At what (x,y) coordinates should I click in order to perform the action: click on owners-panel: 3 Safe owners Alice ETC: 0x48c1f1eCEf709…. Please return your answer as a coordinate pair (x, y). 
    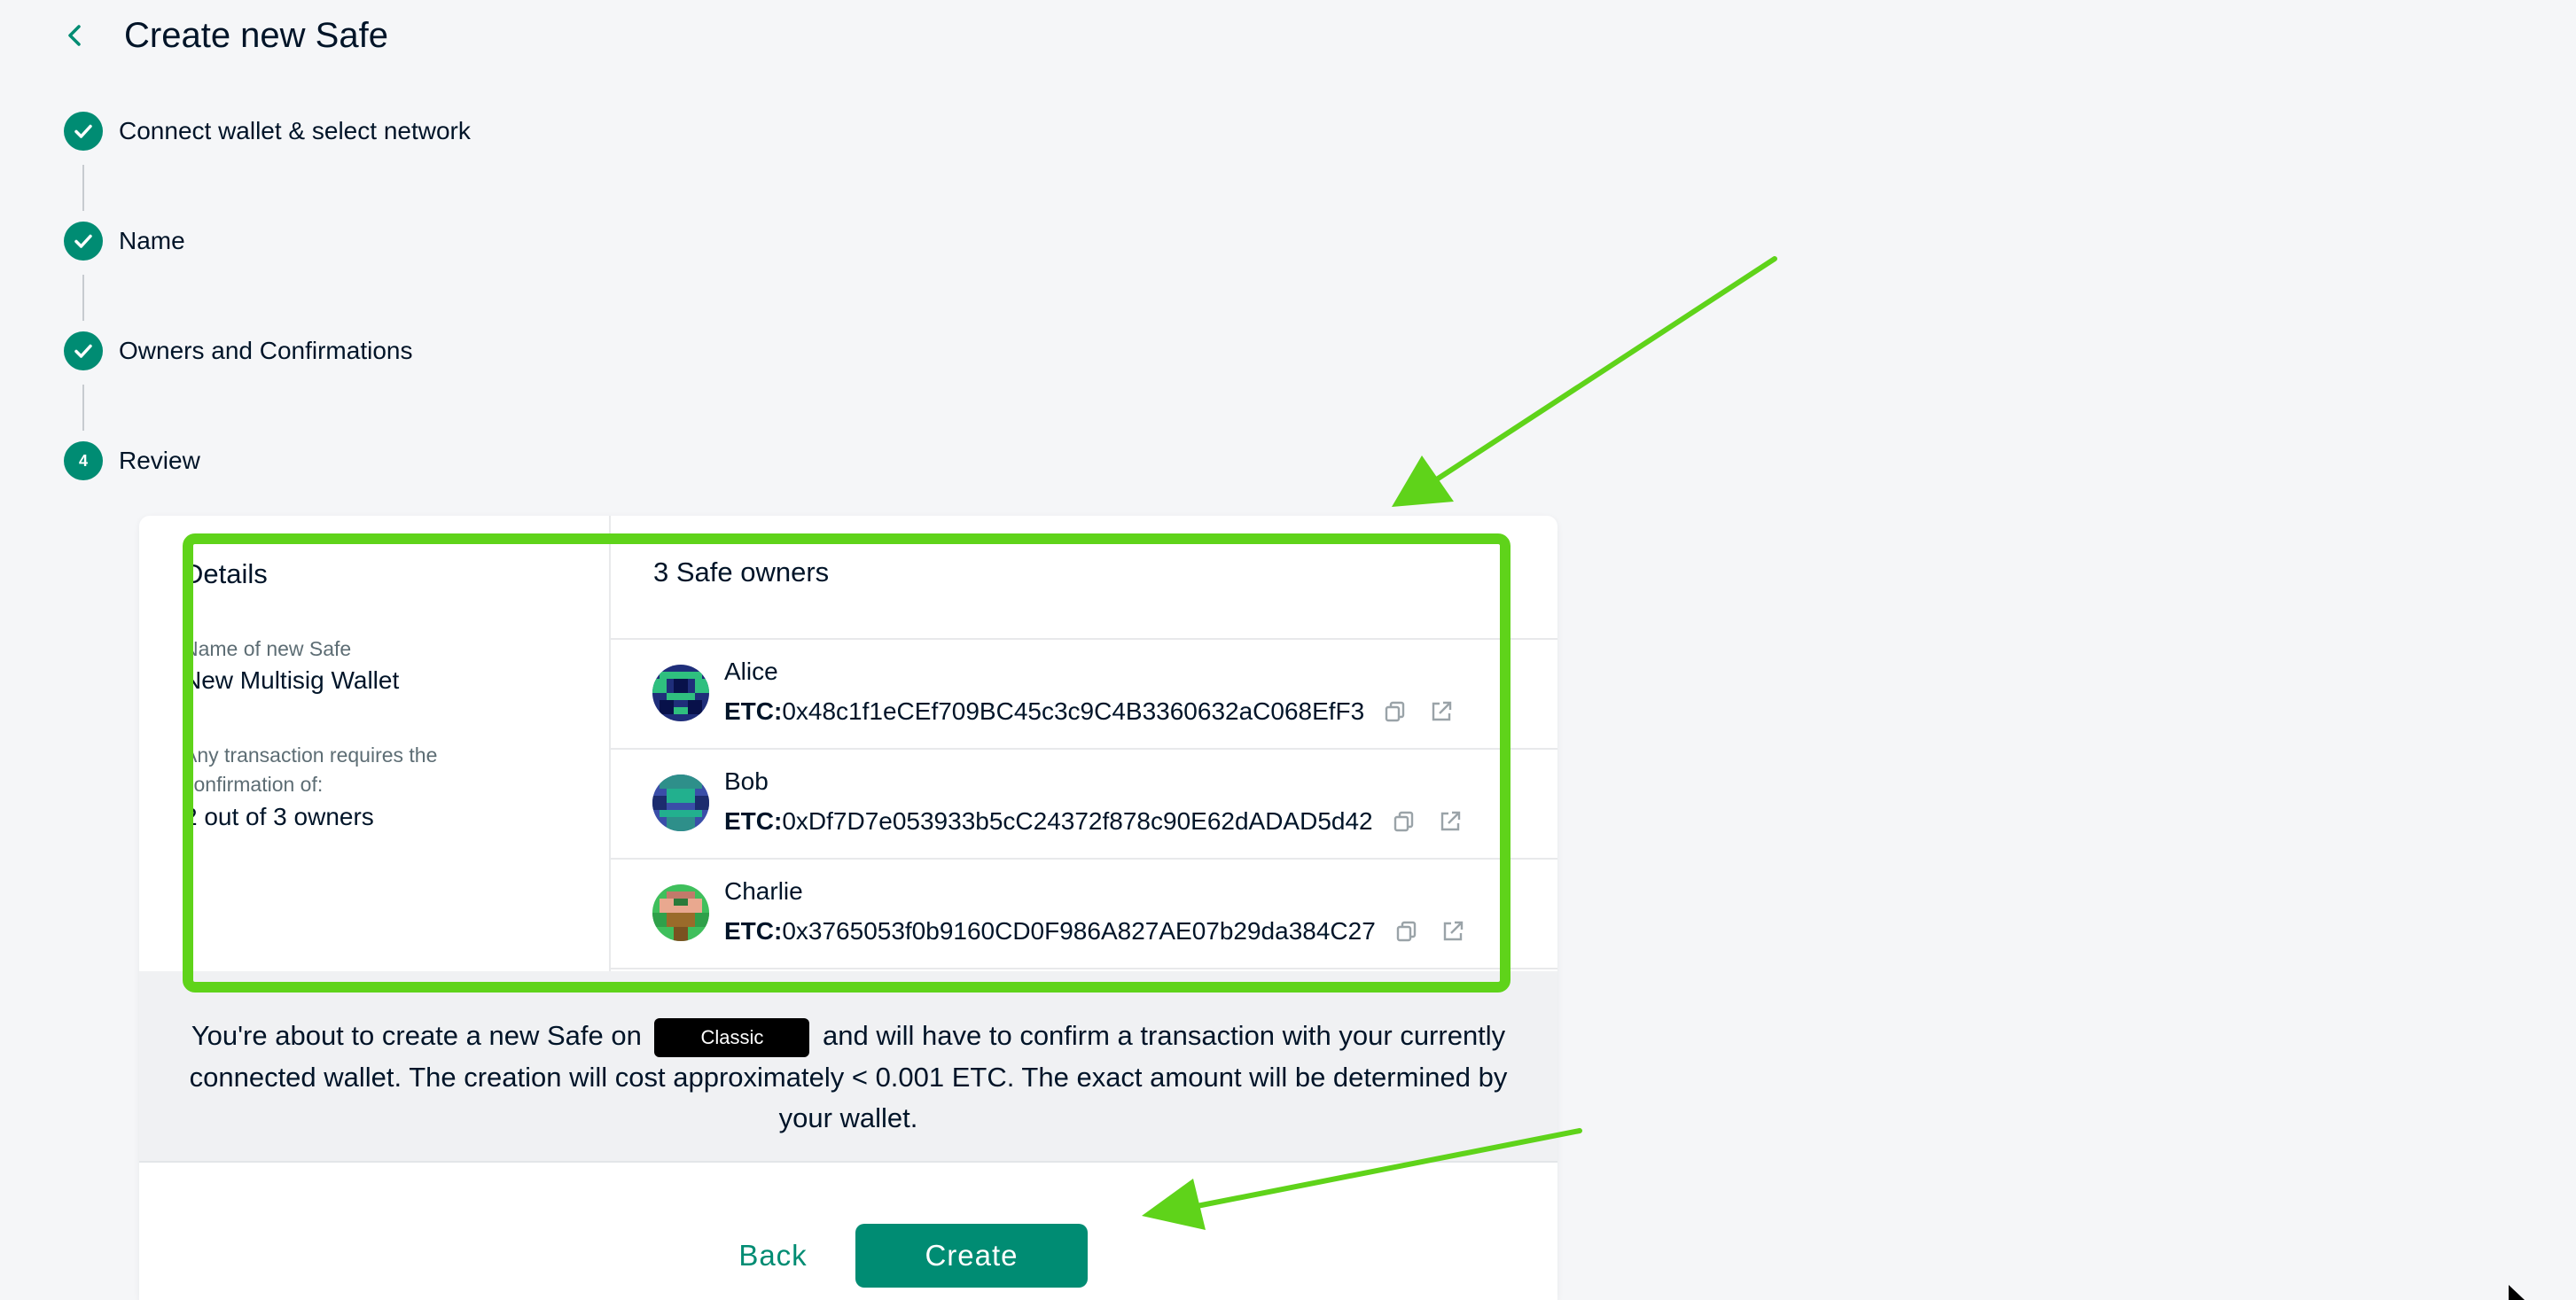
    Looking at the image, I should click on (1084, 743).